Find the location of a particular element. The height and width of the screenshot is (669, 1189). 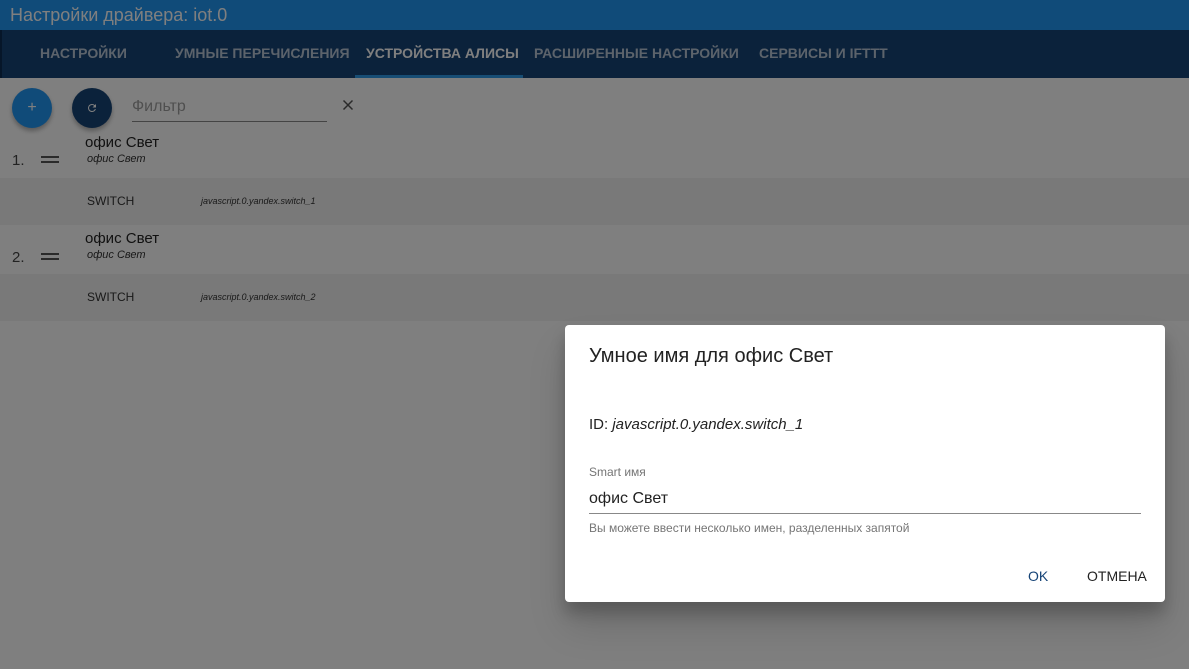

cancel-button: ОТМЕНА is located at coordinates (1117, 576).